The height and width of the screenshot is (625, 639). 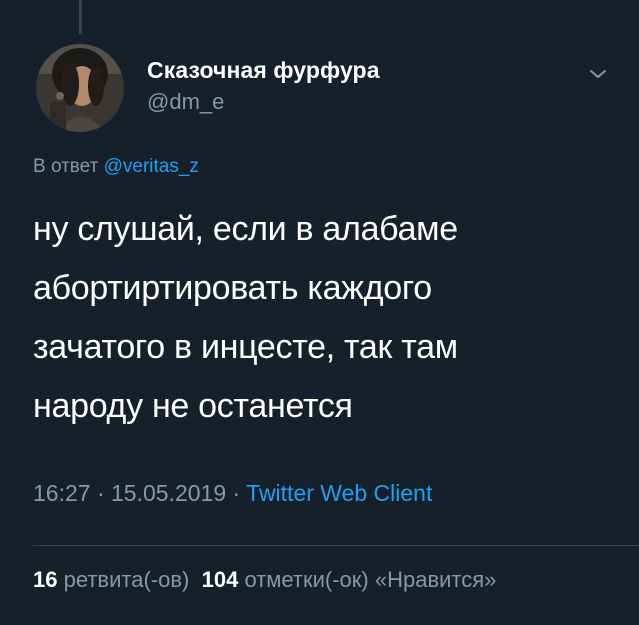 What do you see at coordinates (245, 229) in the screenshot?
I see `tweet-text-line: ну слушай, если в алабаме` at bounding box center [245, 229].